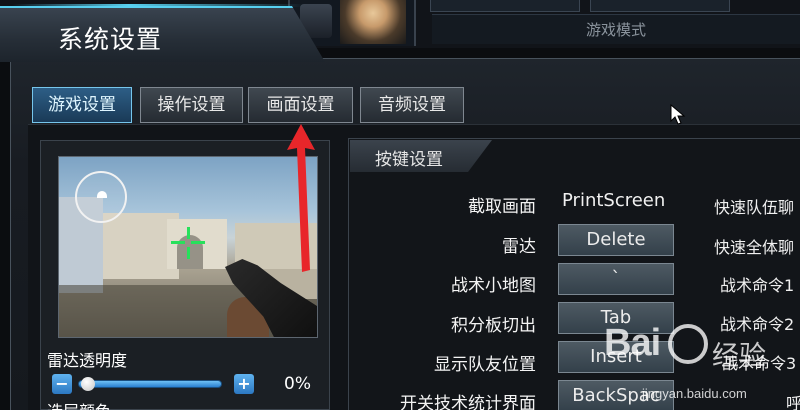 The image size is (800, 410). I want to click on key-row-label: 战术命令2, so click(757, 324).